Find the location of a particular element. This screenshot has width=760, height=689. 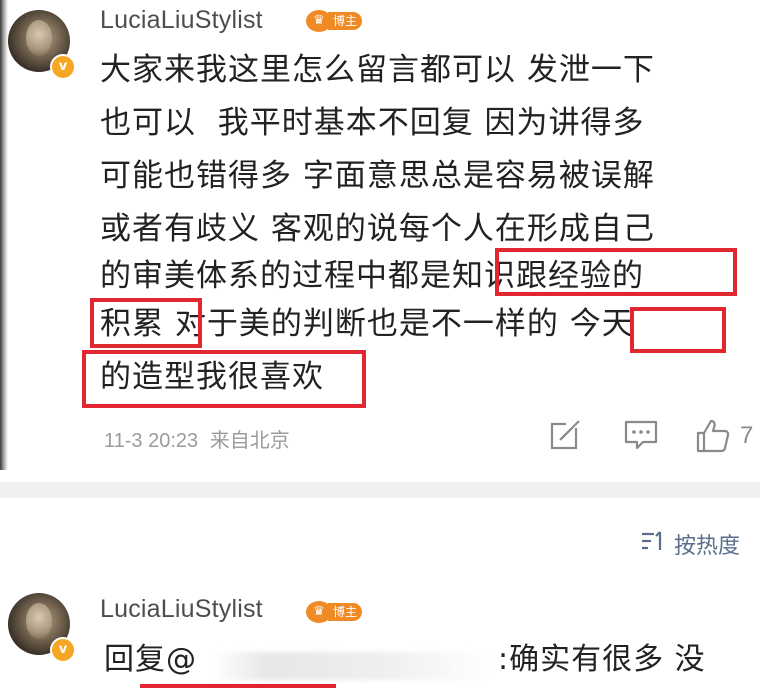

reply-text-end: :确实有很多 没 is located at coordinates (602, 659).